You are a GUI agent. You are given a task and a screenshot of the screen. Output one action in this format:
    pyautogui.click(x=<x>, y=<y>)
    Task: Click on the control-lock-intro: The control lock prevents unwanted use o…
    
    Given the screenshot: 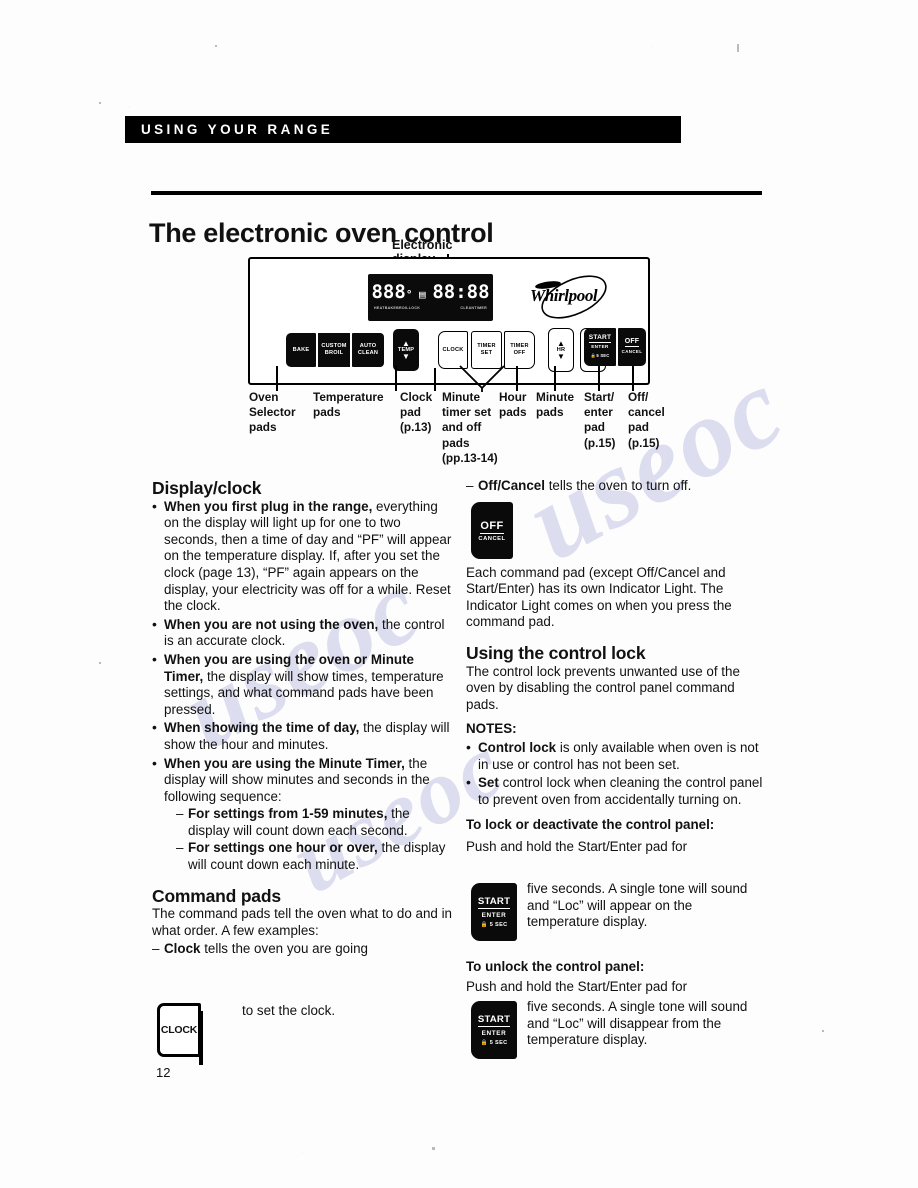 What is the action you would take?
    pyautogui.click(x=603, y=687)
    